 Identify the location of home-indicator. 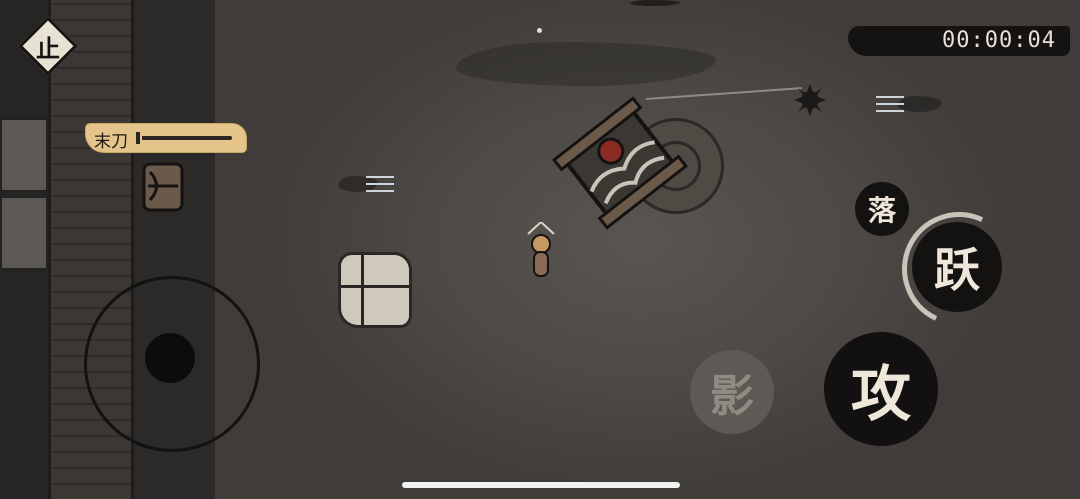
(541, 485).